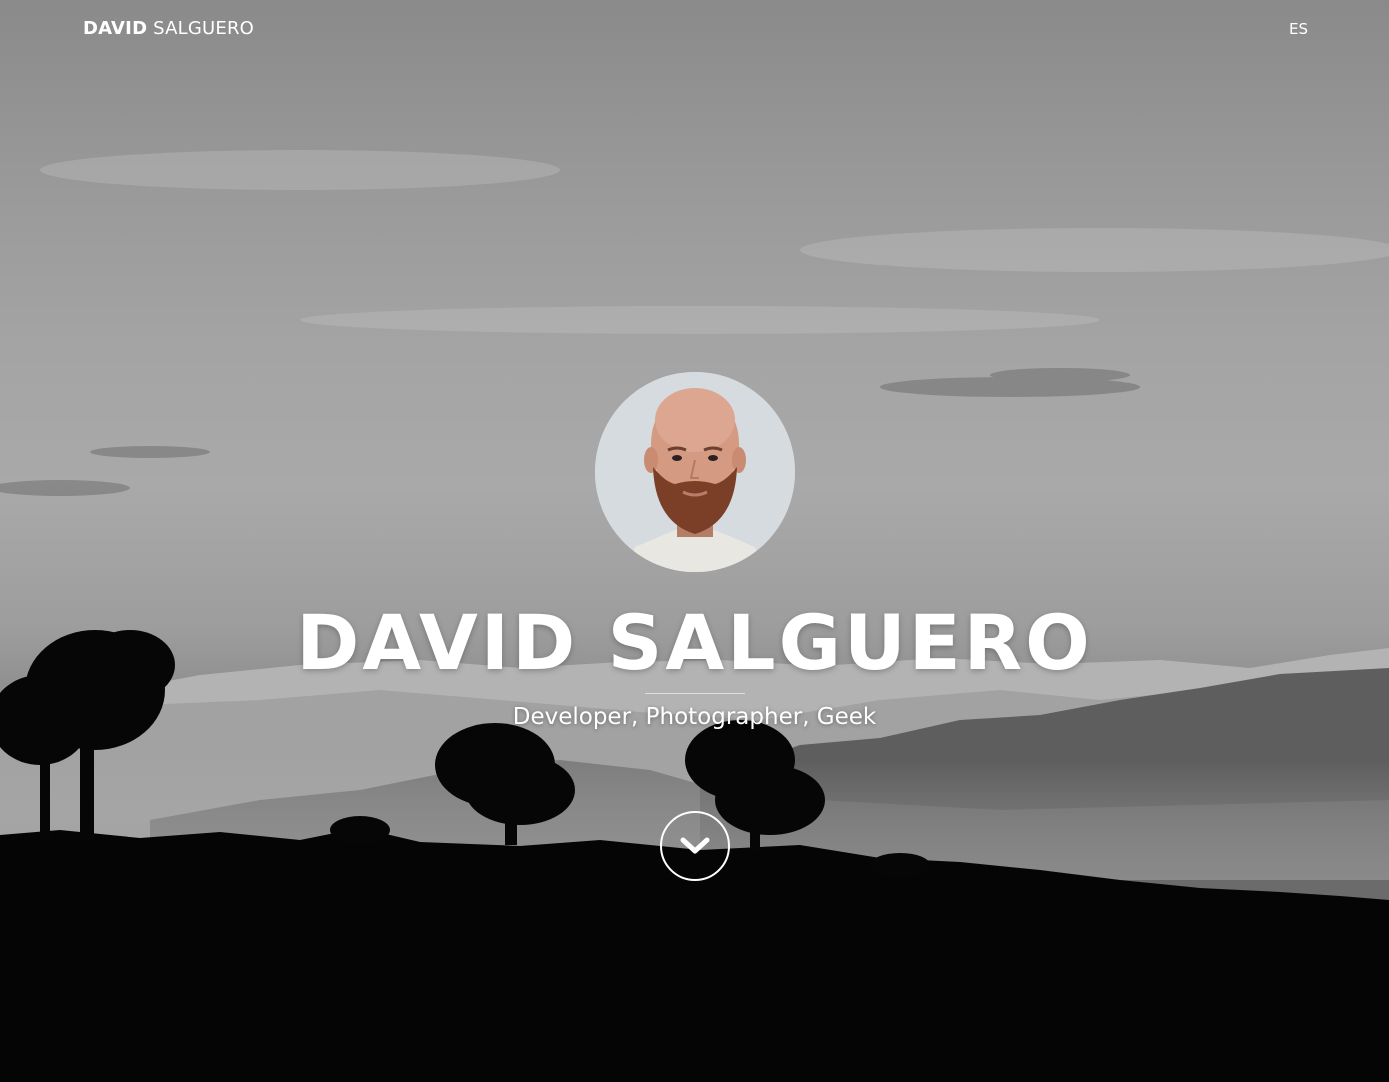 This screenshot has height=1082, width=1389. What do you see at coordinates (115, 28) in the screenshot?
I see `brand-first-name: DAVID` at bounding box center [115, 28].